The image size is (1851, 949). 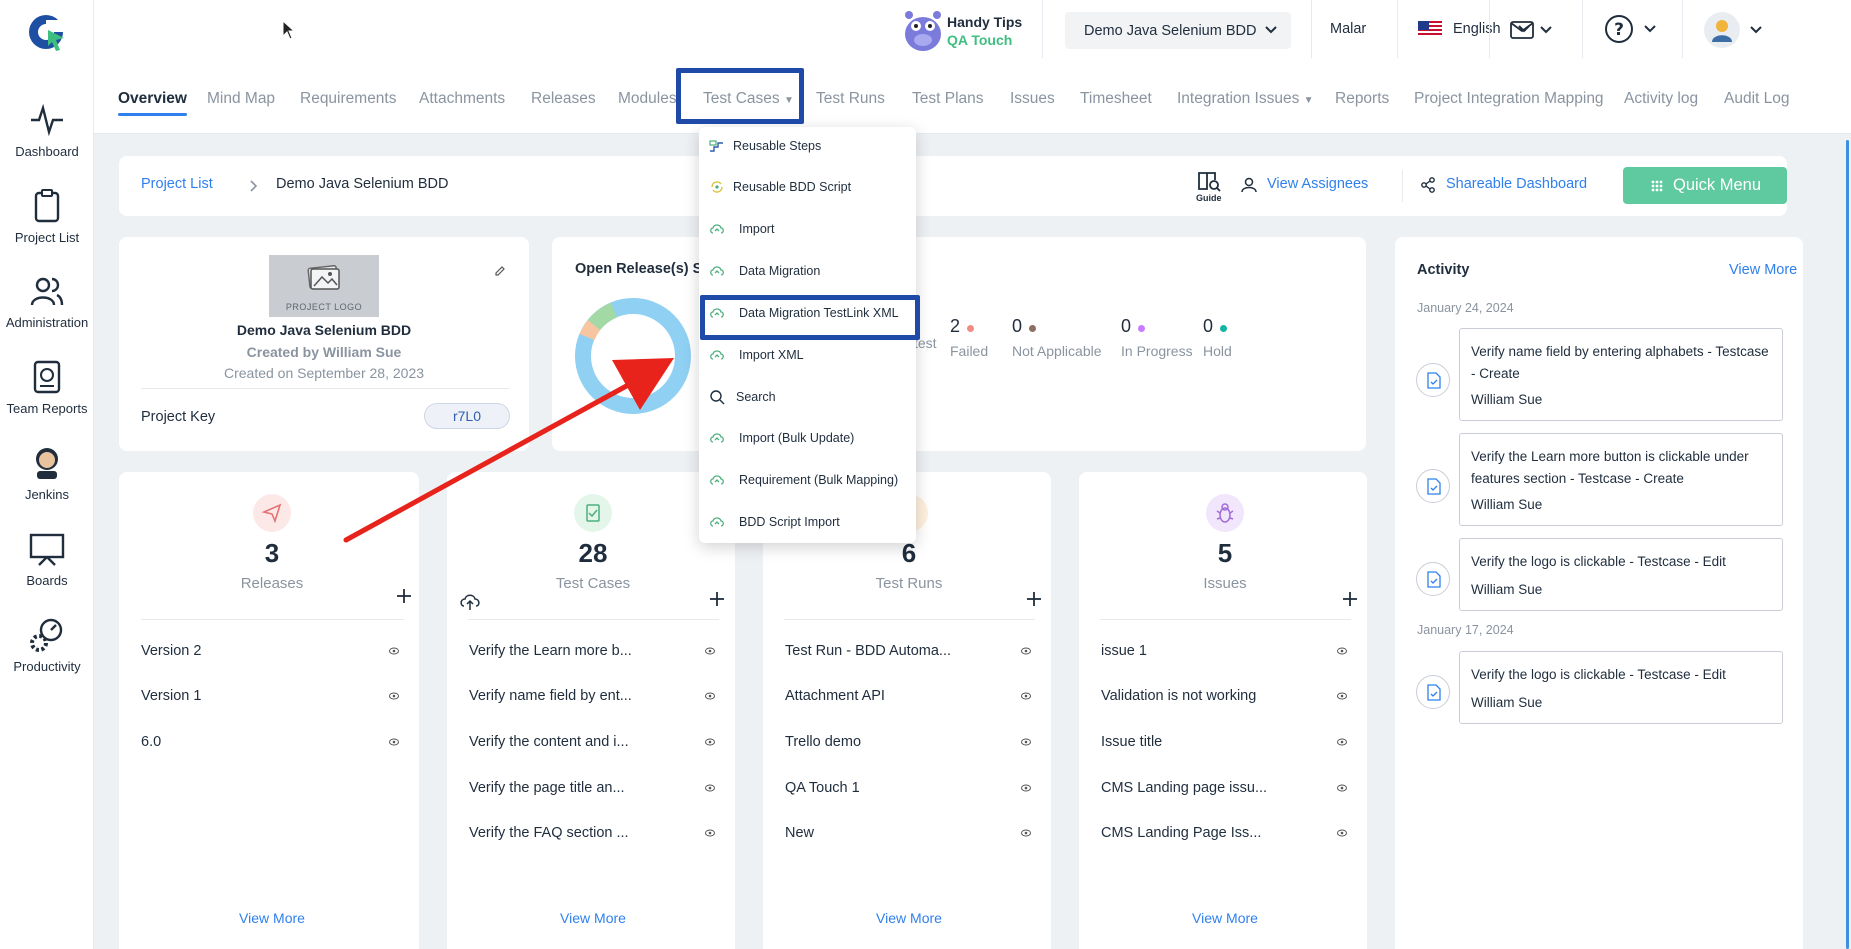 What do you see at coordinates (404, 596) in the screenshot?
I see `add-release-button` at bounding box center [404, 596].